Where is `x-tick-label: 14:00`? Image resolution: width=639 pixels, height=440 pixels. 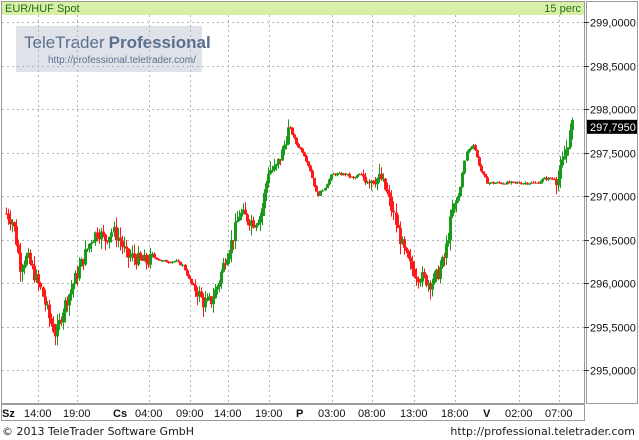
x-tick-label: 14:00 is located at coordinates (228, 414).